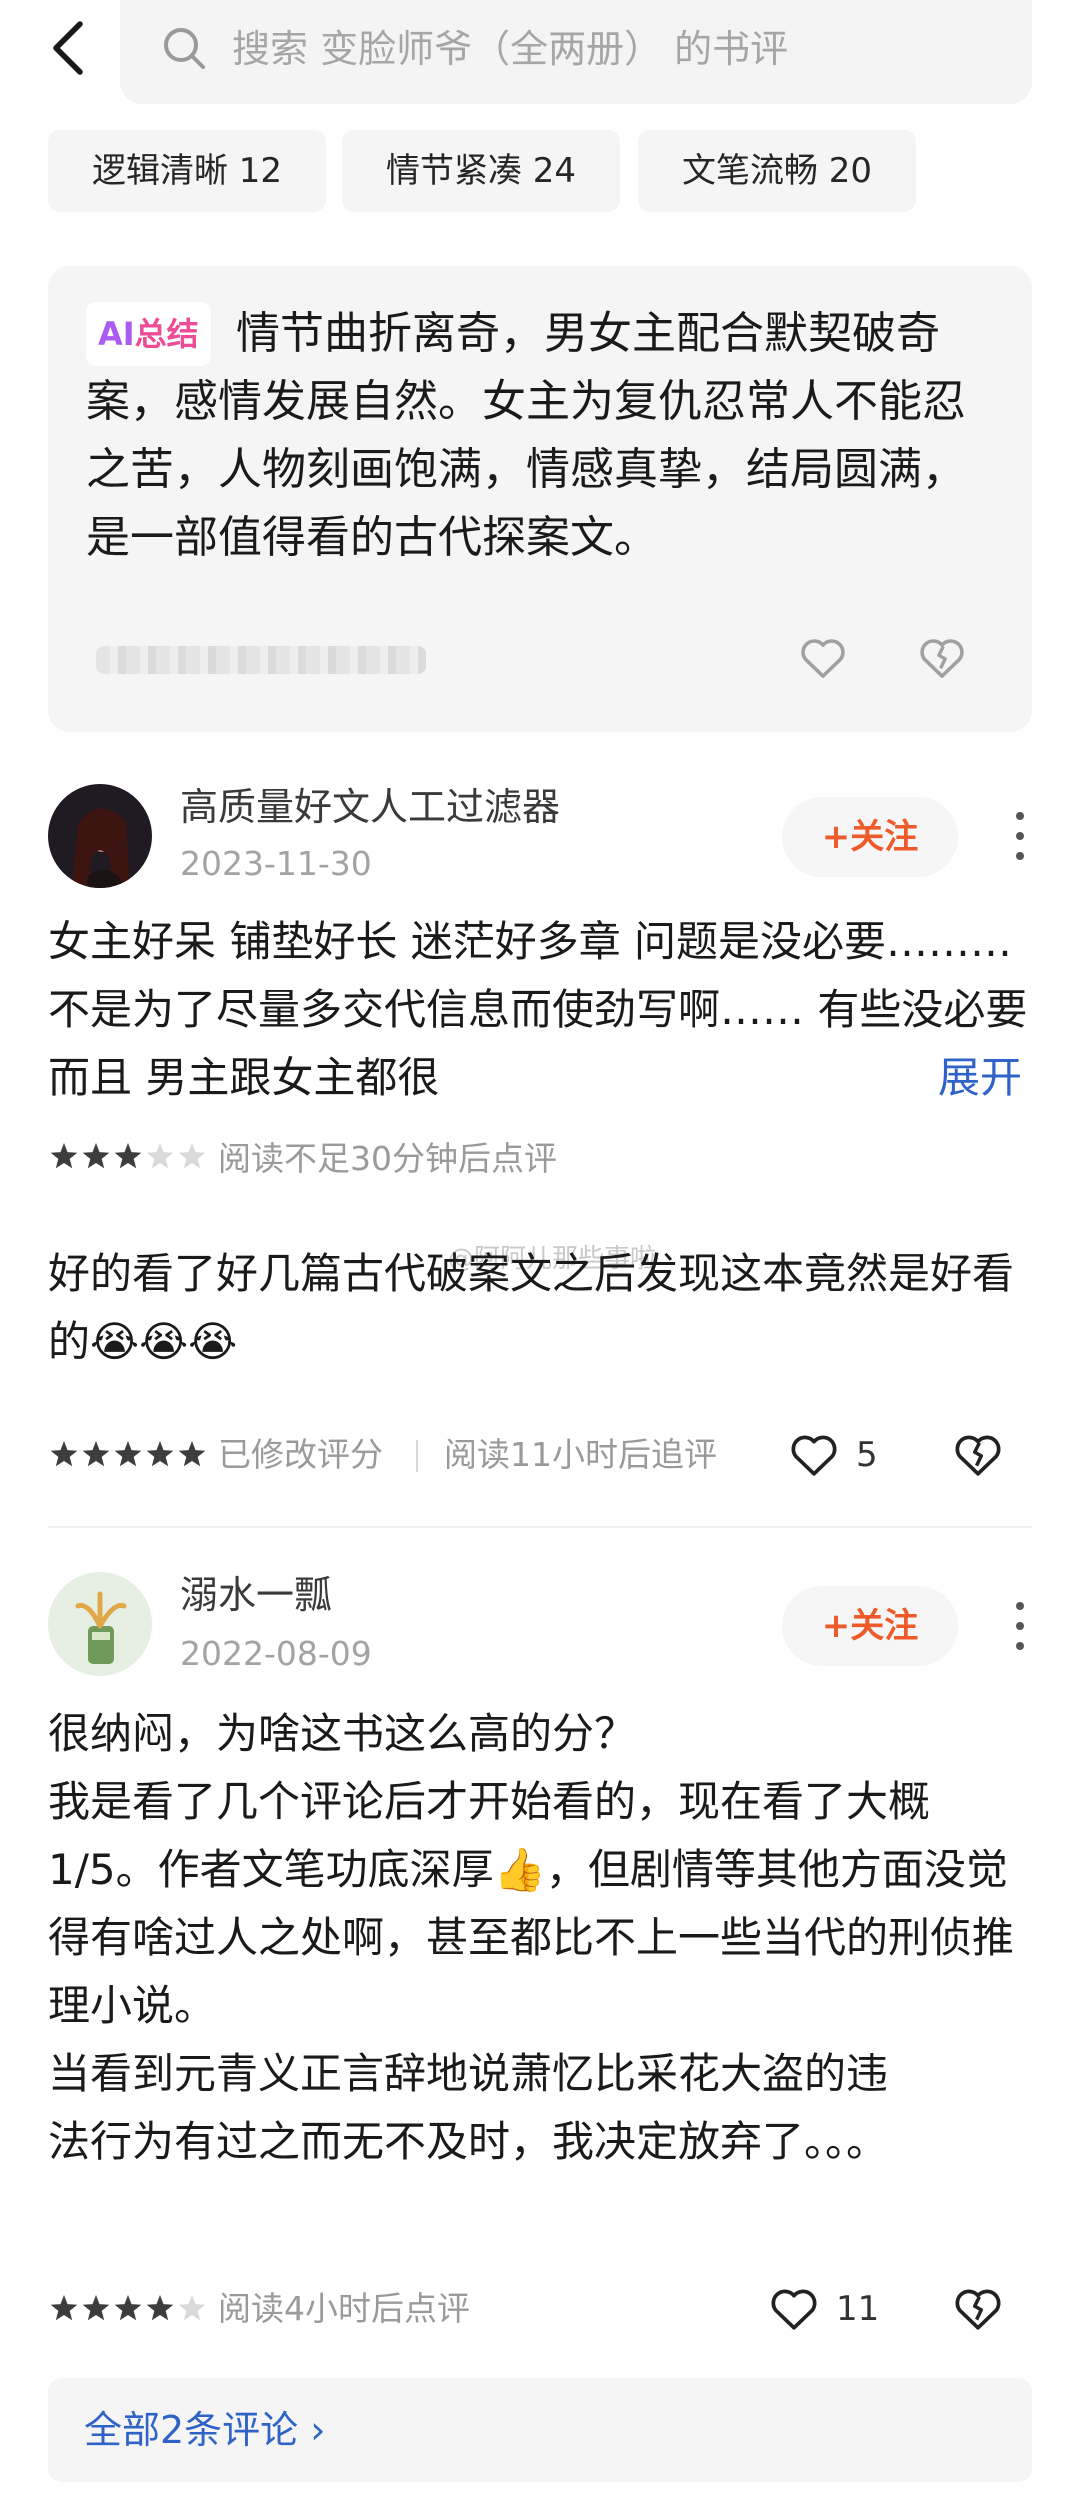  I want to click on chevron-left-icon, so click(68, 48).